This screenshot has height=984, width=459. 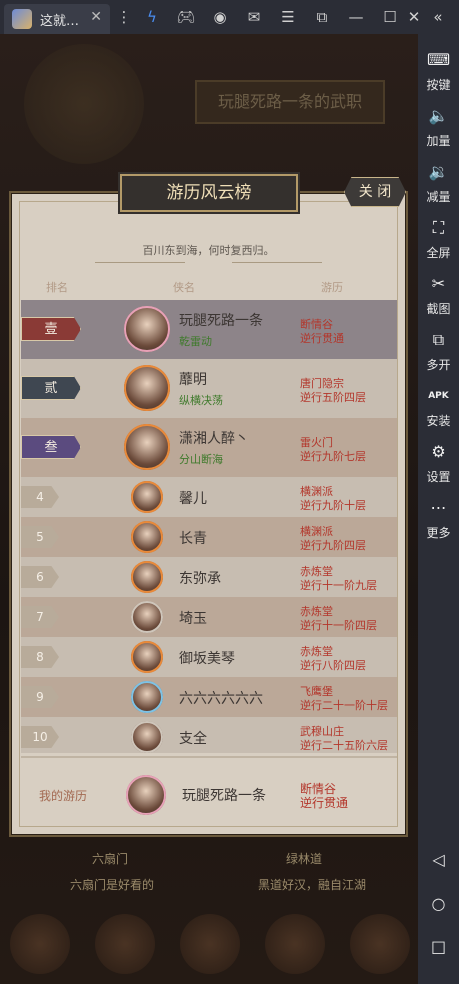 What do you see at coordinates (438, 903) in the screenshot?
I see `home-nav-icon: ○` at bounding box center [438, 903].